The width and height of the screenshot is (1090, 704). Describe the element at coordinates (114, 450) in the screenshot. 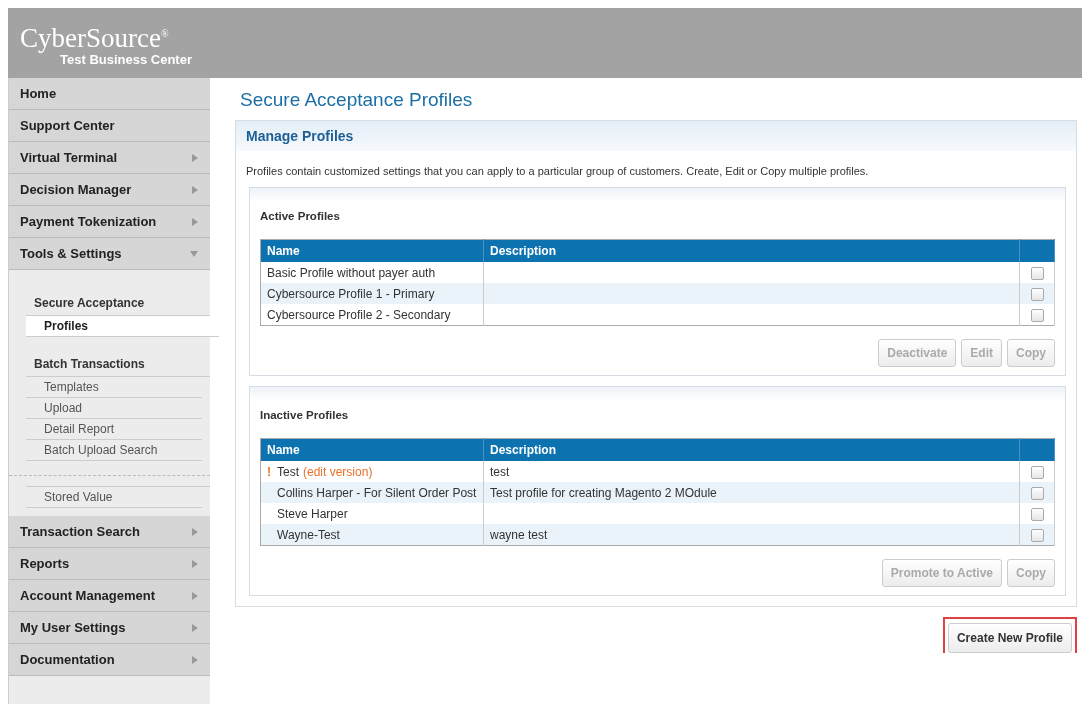

I see `submenu-item: Batch Upload Search` at that location.